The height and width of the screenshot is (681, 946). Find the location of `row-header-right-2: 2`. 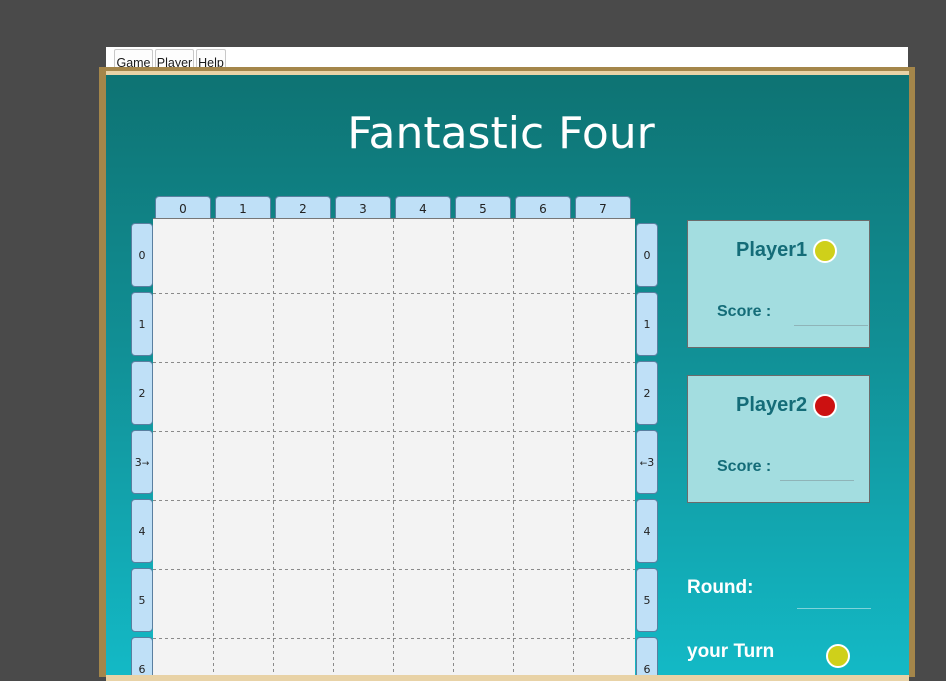

row-header-right-2: 2 is located at coordinates (647, 393).